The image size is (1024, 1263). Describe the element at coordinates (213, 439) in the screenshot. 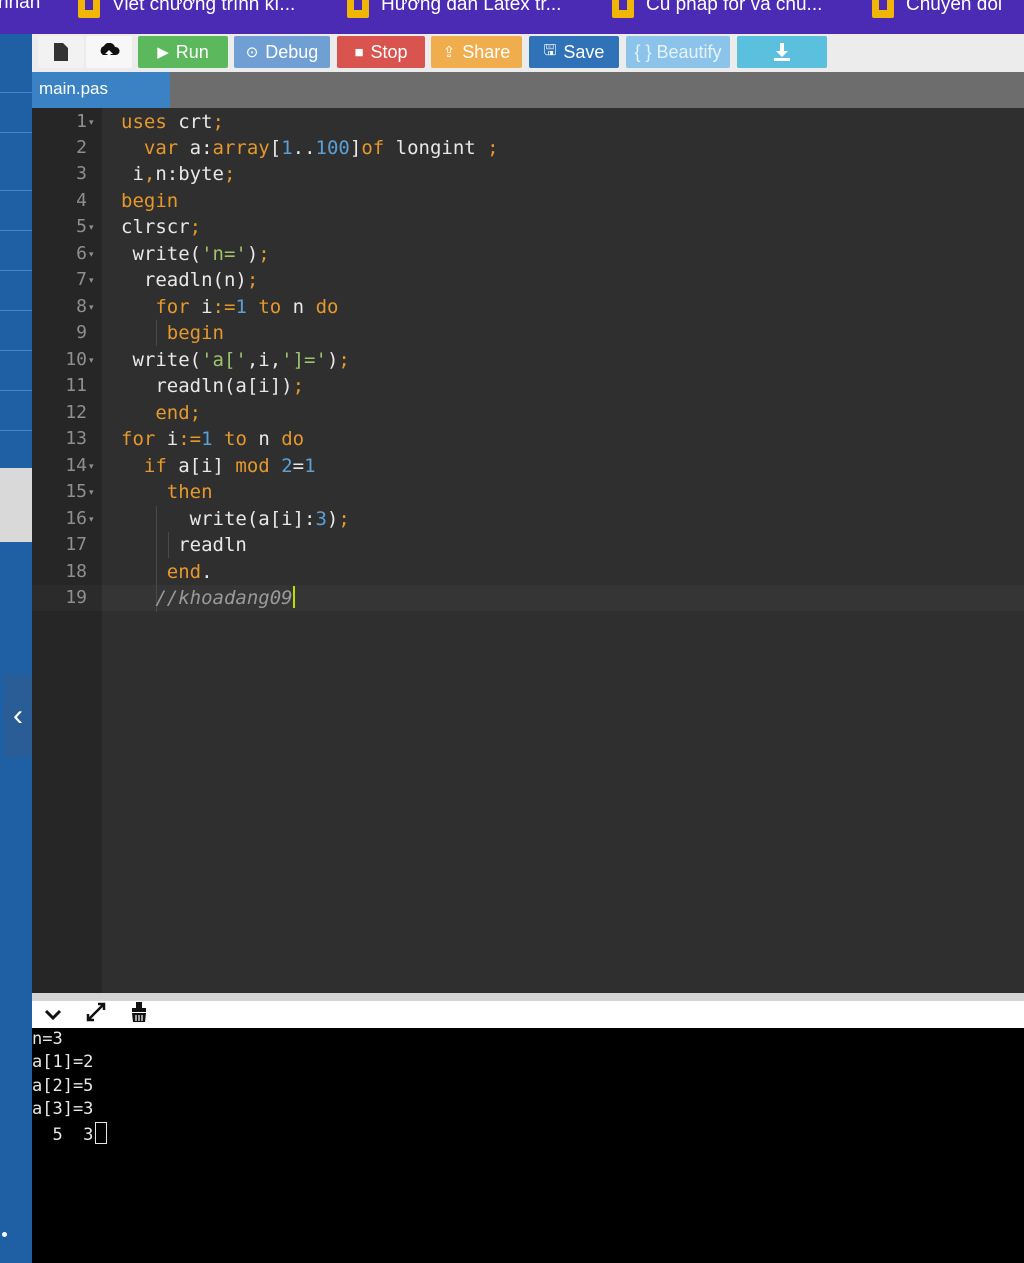

I see `code-line: for i:=1 to n do` at that location.